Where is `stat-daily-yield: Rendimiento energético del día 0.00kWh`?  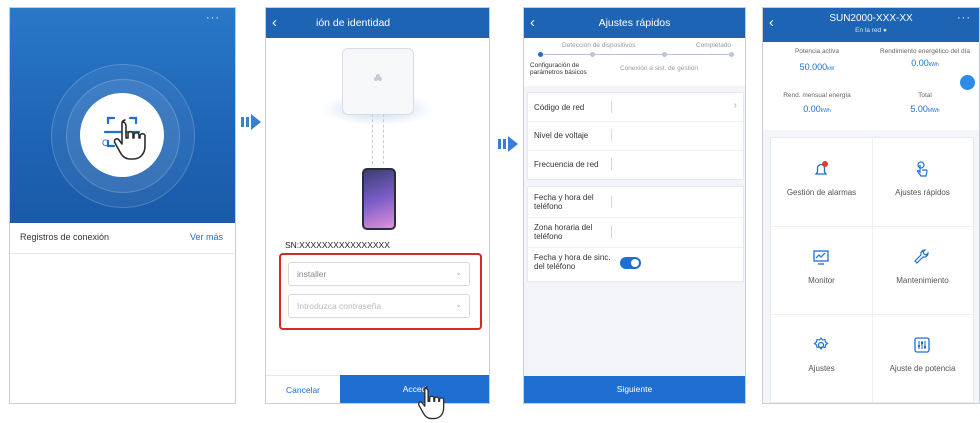
stat-daily-yield: Rendimiento energético del día 0.00kWh is located at coordinates (925, 58).